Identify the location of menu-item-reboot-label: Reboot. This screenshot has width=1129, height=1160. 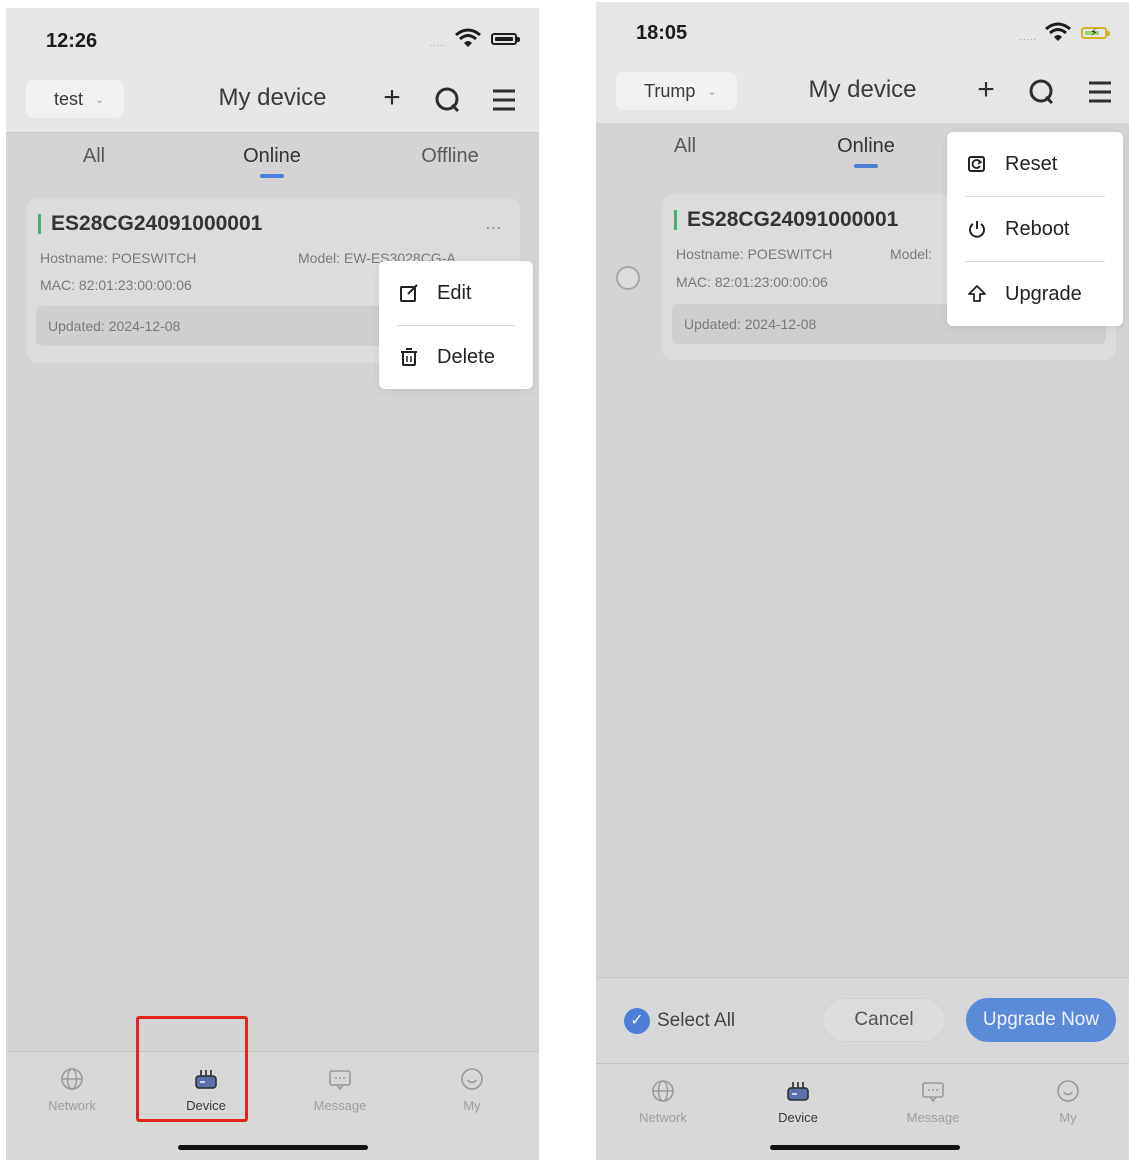
(1037, 228).